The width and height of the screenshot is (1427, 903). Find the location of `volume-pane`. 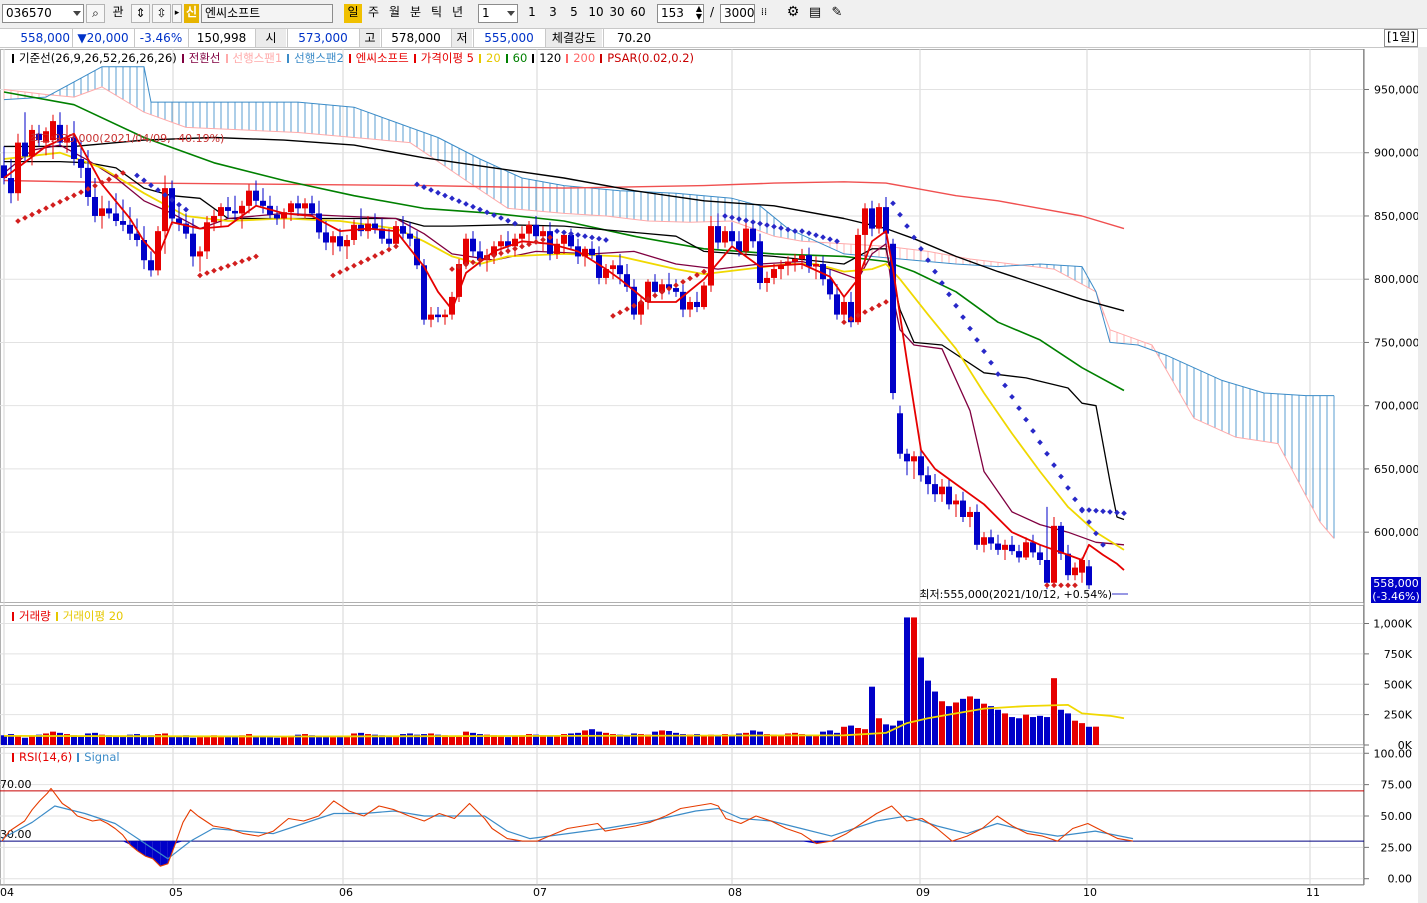

volume-pane is located at coordinates (682, 675).